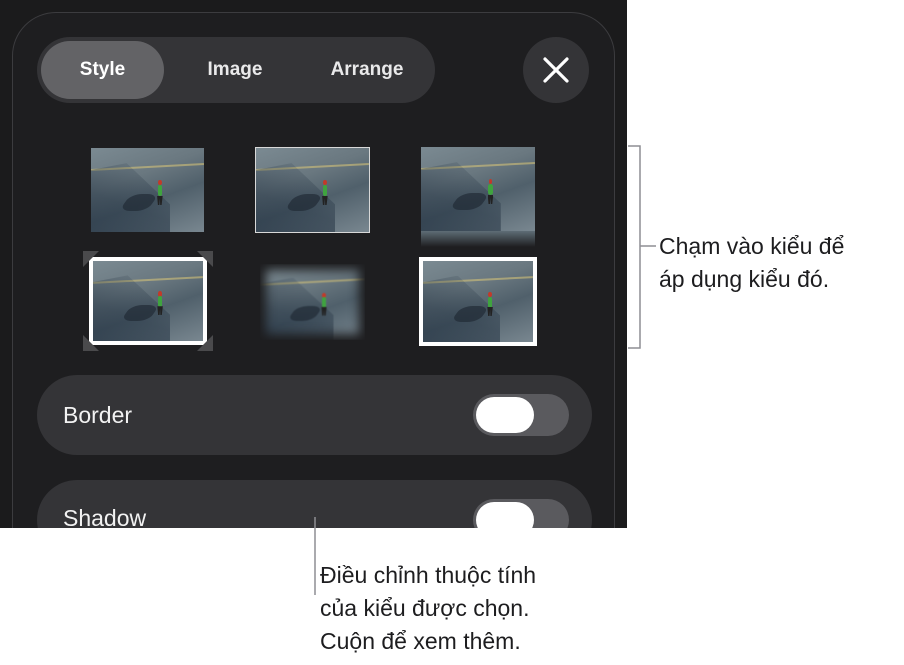  I want to click on close-x-icon, so click(556, 70).